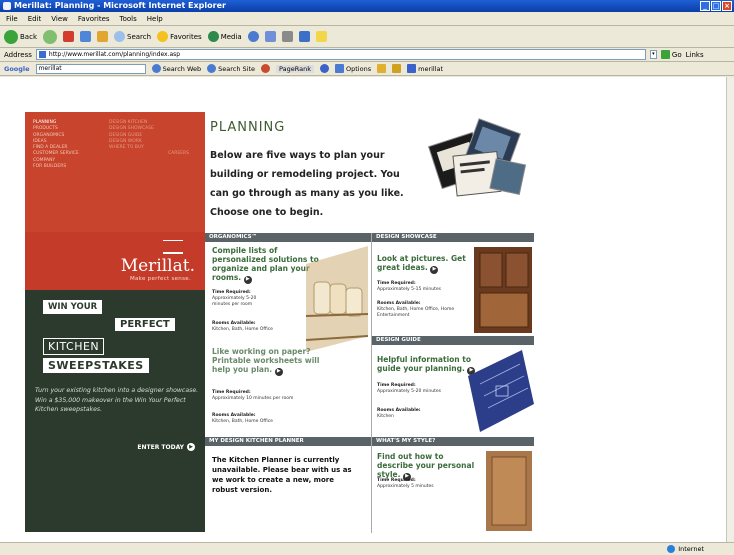 This screenshot has height=555, width=734. Describe the element at coordinates (56, 154) in the screenshot. I see `nav-item-customer-service: Customer Service` at that location.